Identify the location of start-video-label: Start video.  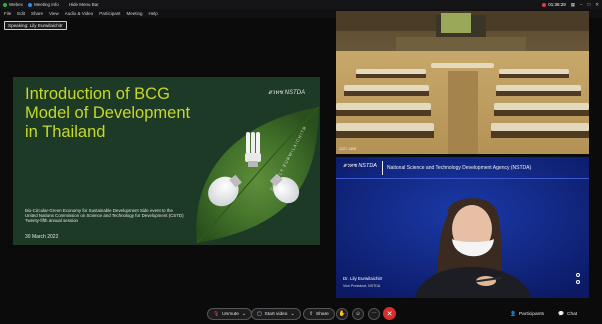
(276, 314).